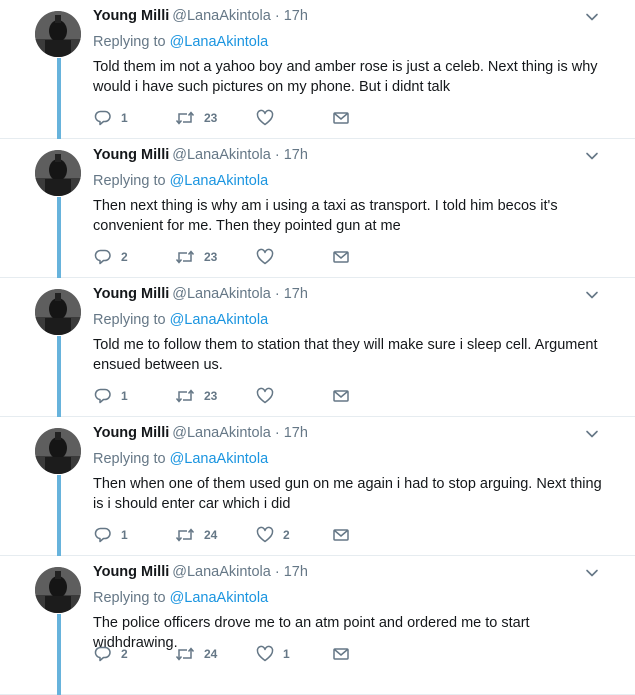 Image resolution: width=635 pixels, height=695 pixels. Describe the element at coordinates (228, 257) in the screenshot. I see `tweet-actions: 2 23` at that location.